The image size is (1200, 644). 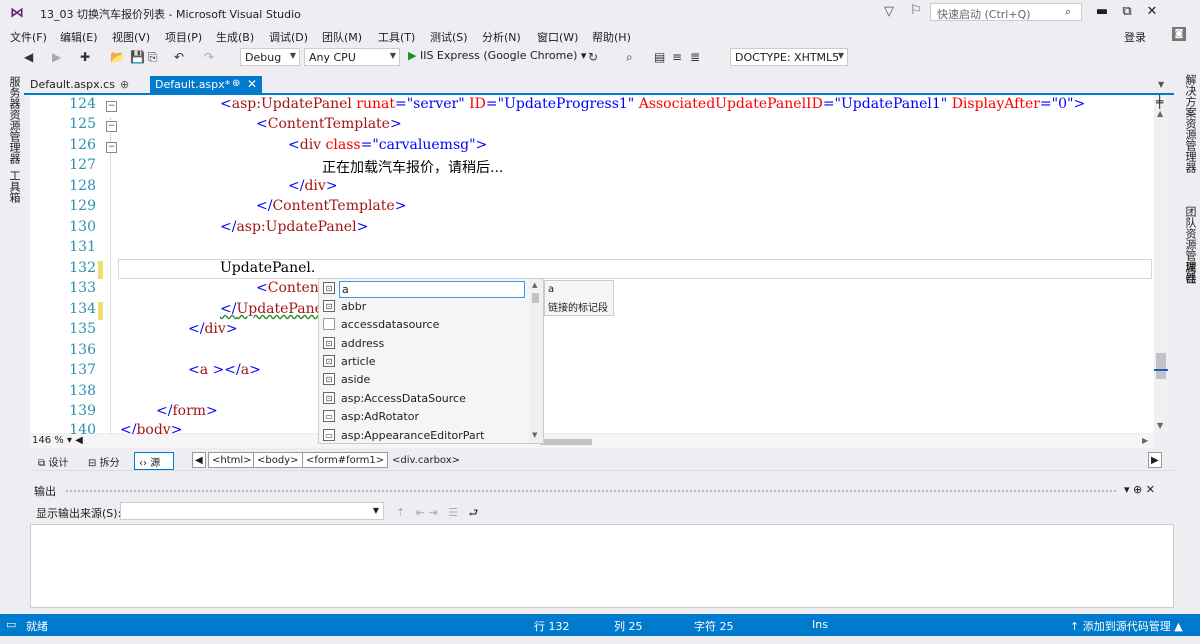 What do you see at coordinates (154, 461) in the screenshot?
I see `source-view-button: ‹› 源` at bounding box center [154, 461].